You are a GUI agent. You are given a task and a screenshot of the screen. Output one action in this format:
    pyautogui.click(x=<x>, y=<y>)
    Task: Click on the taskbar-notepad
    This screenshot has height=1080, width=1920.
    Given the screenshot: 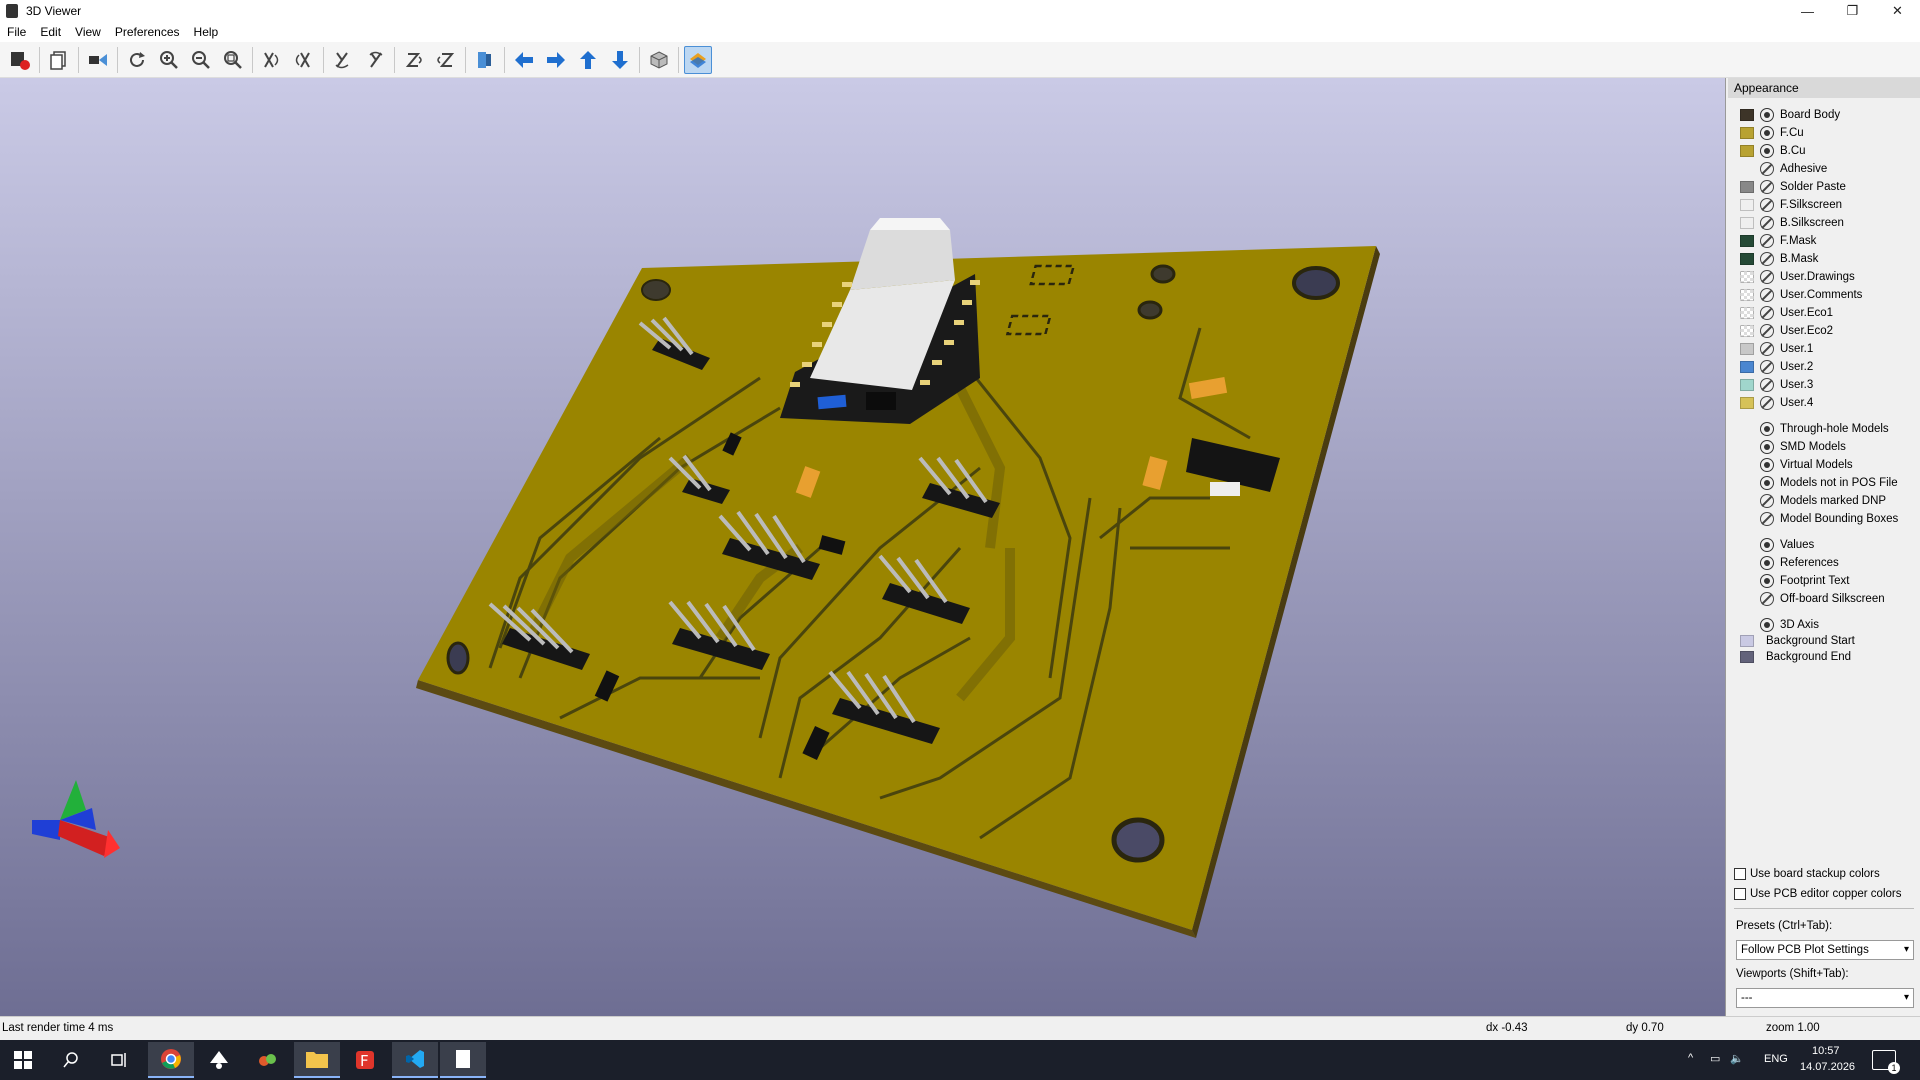 What is the action you would take?
    pyautogui.click(x=463, y=1060)
    